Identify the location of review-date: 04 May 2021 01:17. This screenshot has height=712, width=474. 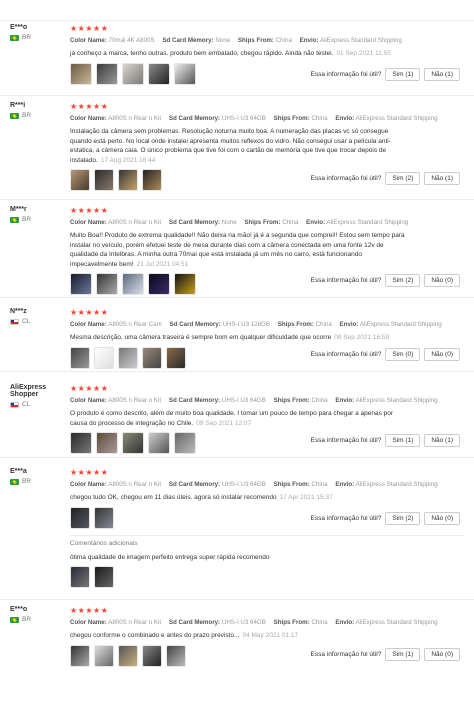
(270, 635).